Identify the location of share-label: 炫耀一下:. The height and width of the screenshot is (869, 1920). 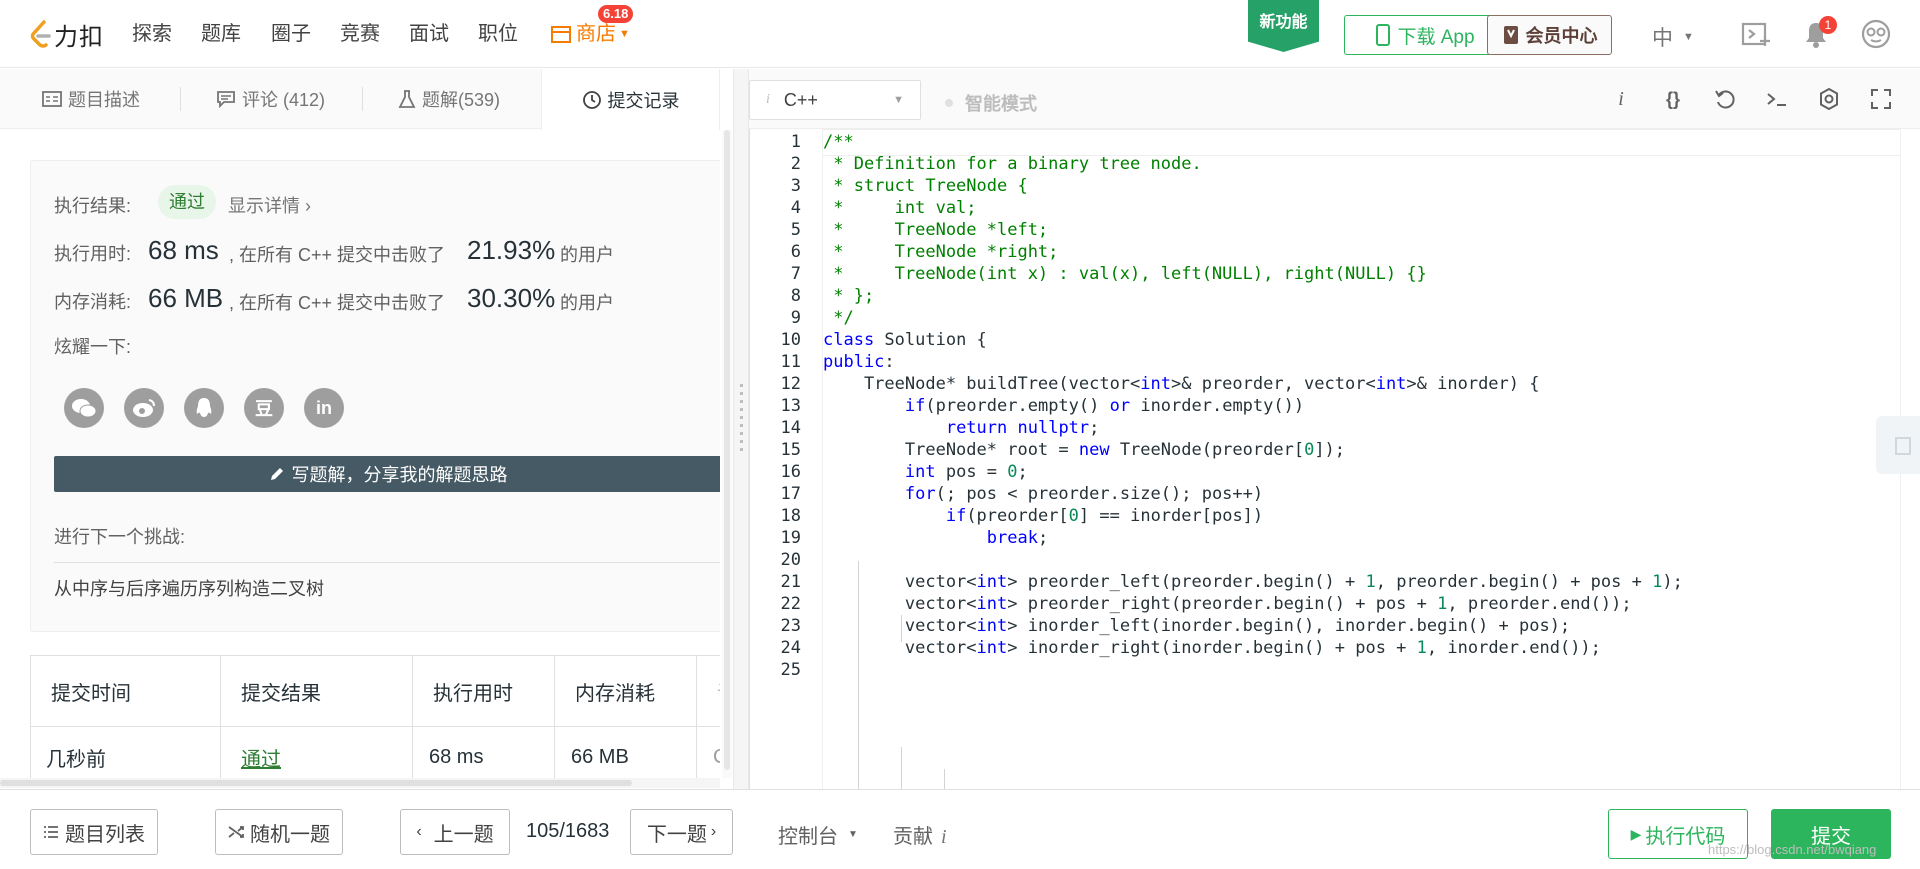
(93, 347).